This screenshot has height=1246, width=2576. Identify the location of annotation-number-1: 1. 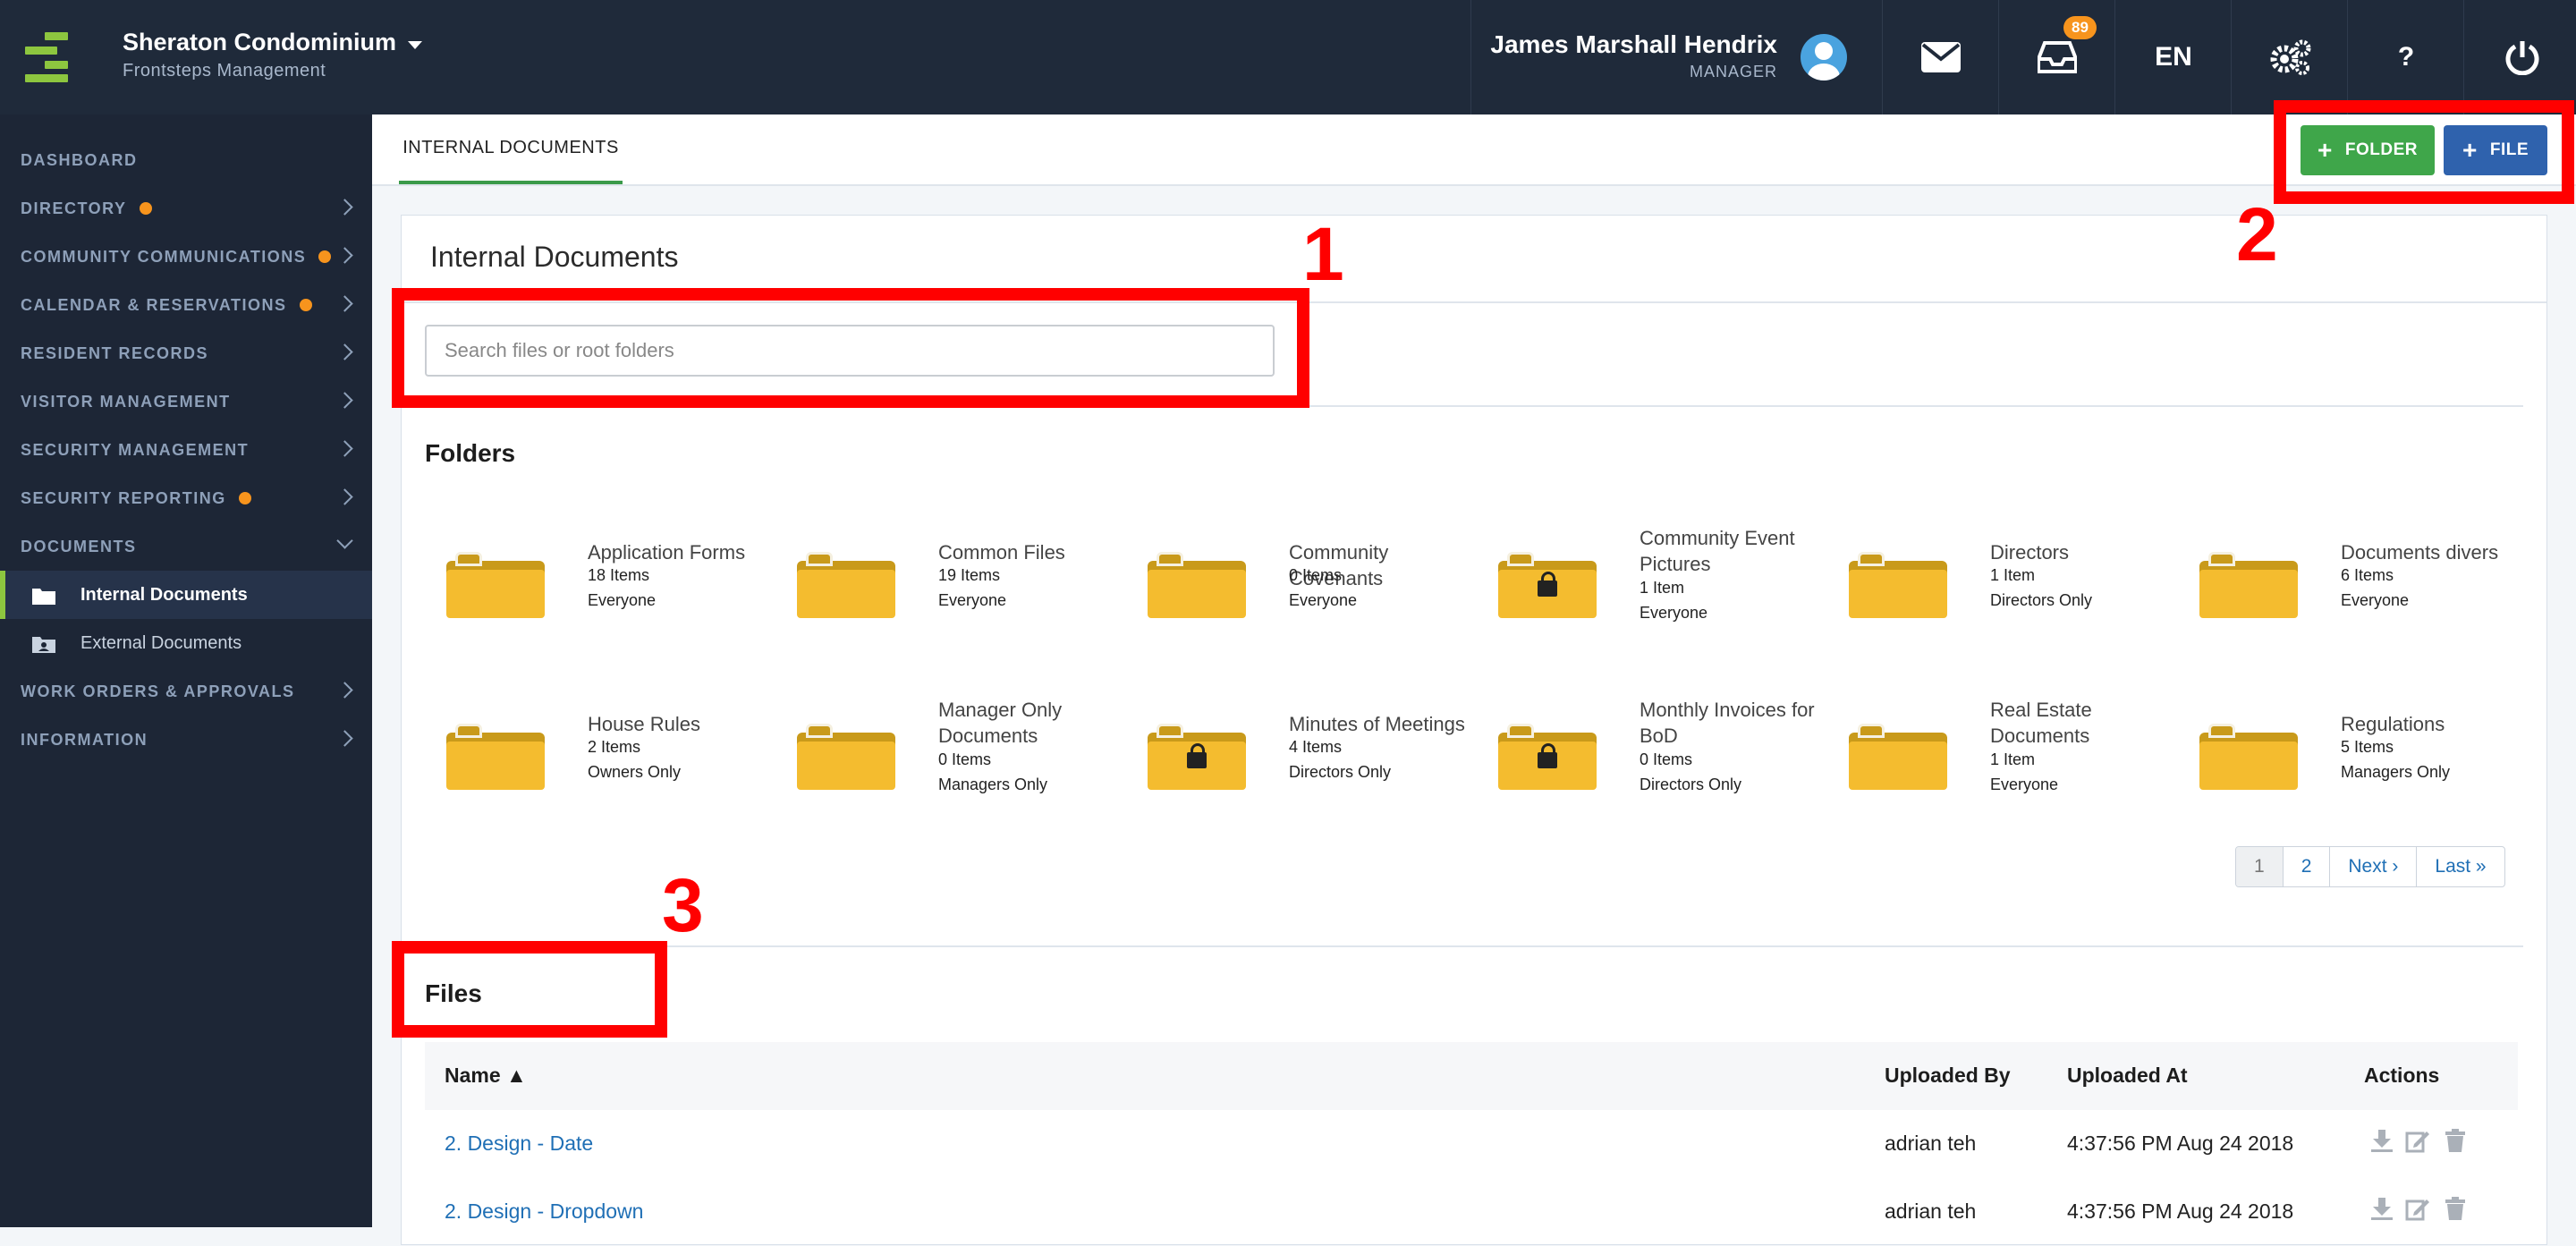
(1323, 254).